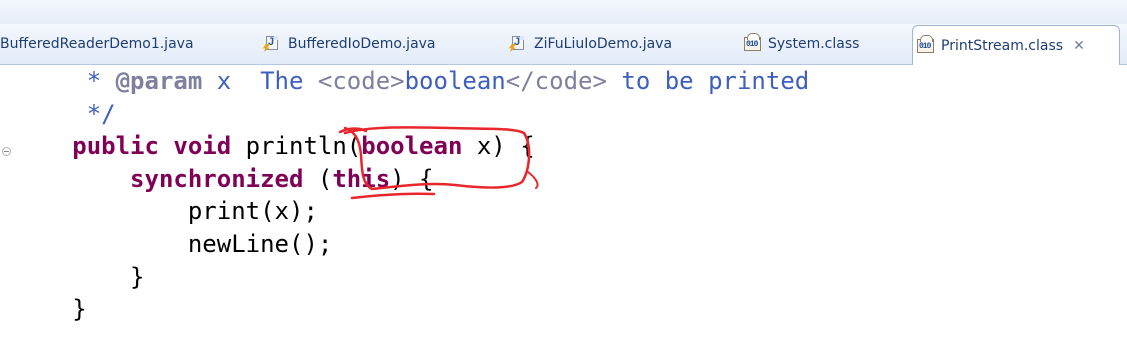 Image resolution: width=1127 pixels, height=344 pixels. I want to click on tab-label: ZiFuLiuIoDemo.java, so click(603, 44).